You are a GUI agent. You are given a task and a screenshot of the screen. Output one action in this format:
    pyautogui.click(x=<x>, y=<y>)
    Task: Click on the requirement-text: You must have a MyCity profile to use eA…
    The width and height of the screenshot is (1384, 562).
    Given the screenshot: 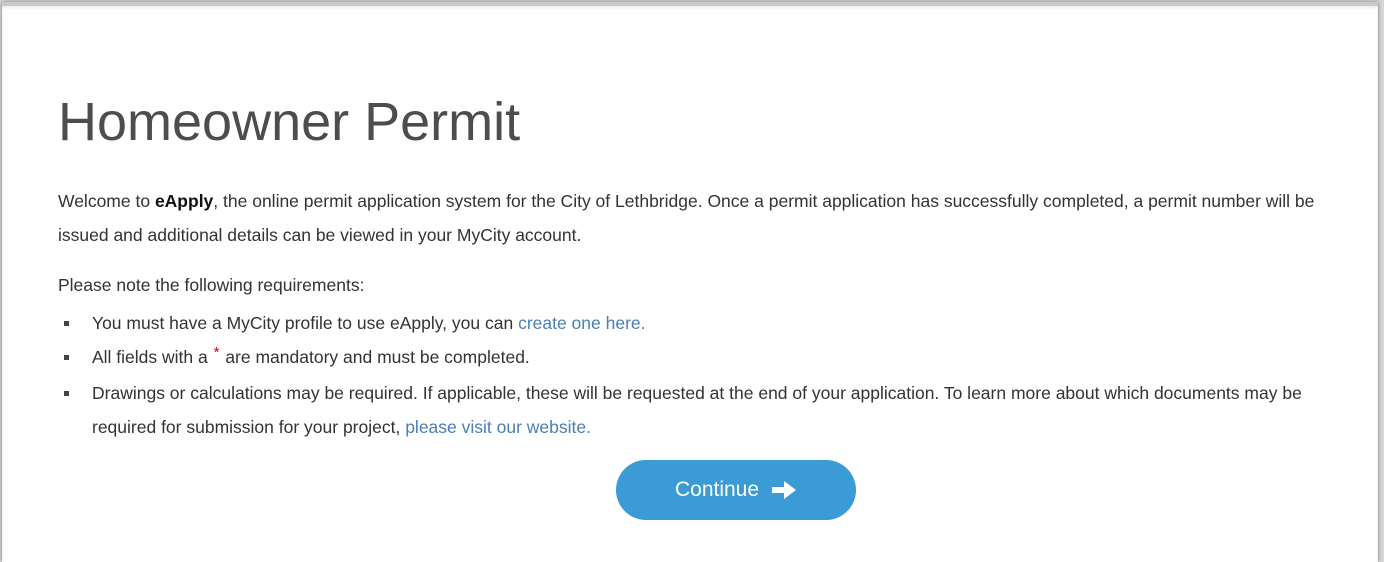 What is the action you would take?
    pyautogui.click(x=305, y=323)
    